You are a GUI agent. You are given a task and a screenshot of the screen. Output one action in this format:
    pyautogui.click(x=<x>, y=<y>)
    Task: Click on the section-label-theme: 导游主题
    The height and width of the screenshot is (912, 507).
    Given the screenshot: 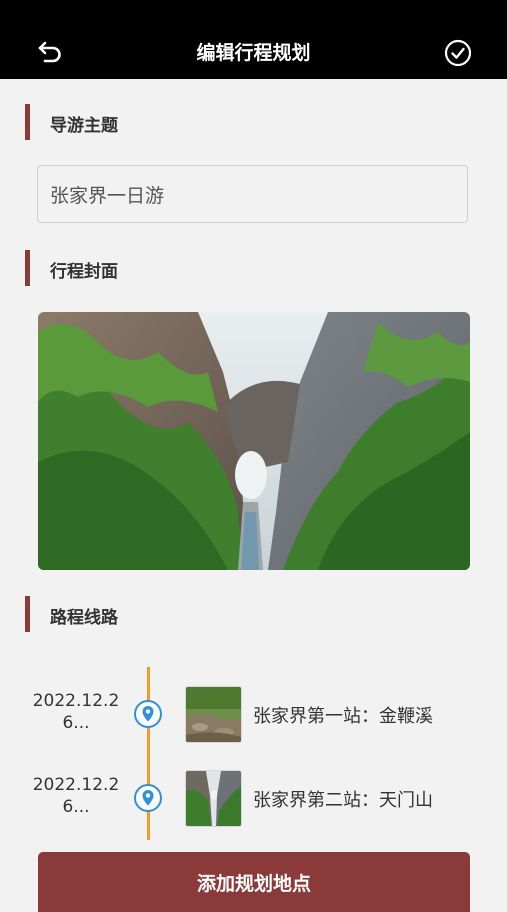 What is the action you would take?
    pyautogui.click(x=84, y=126)
    